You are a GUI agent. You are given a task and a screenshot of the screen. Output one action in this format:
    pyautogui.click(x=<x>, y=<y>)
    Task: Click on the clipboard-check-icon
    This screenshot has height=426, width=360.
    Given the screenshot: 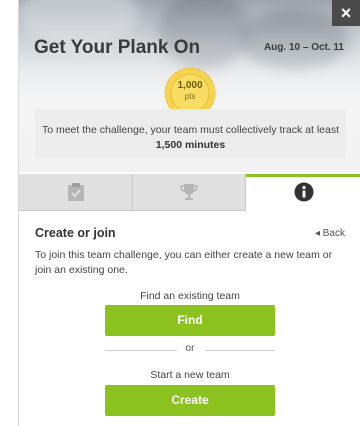 What is the action you would take?
    pyautogui.click(x=76, y=194)
    